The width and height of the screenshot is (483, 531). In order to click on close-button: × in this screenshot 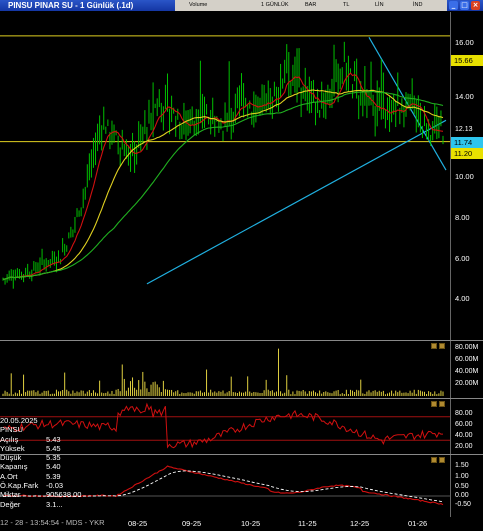, I will do `click(475, 5)`.